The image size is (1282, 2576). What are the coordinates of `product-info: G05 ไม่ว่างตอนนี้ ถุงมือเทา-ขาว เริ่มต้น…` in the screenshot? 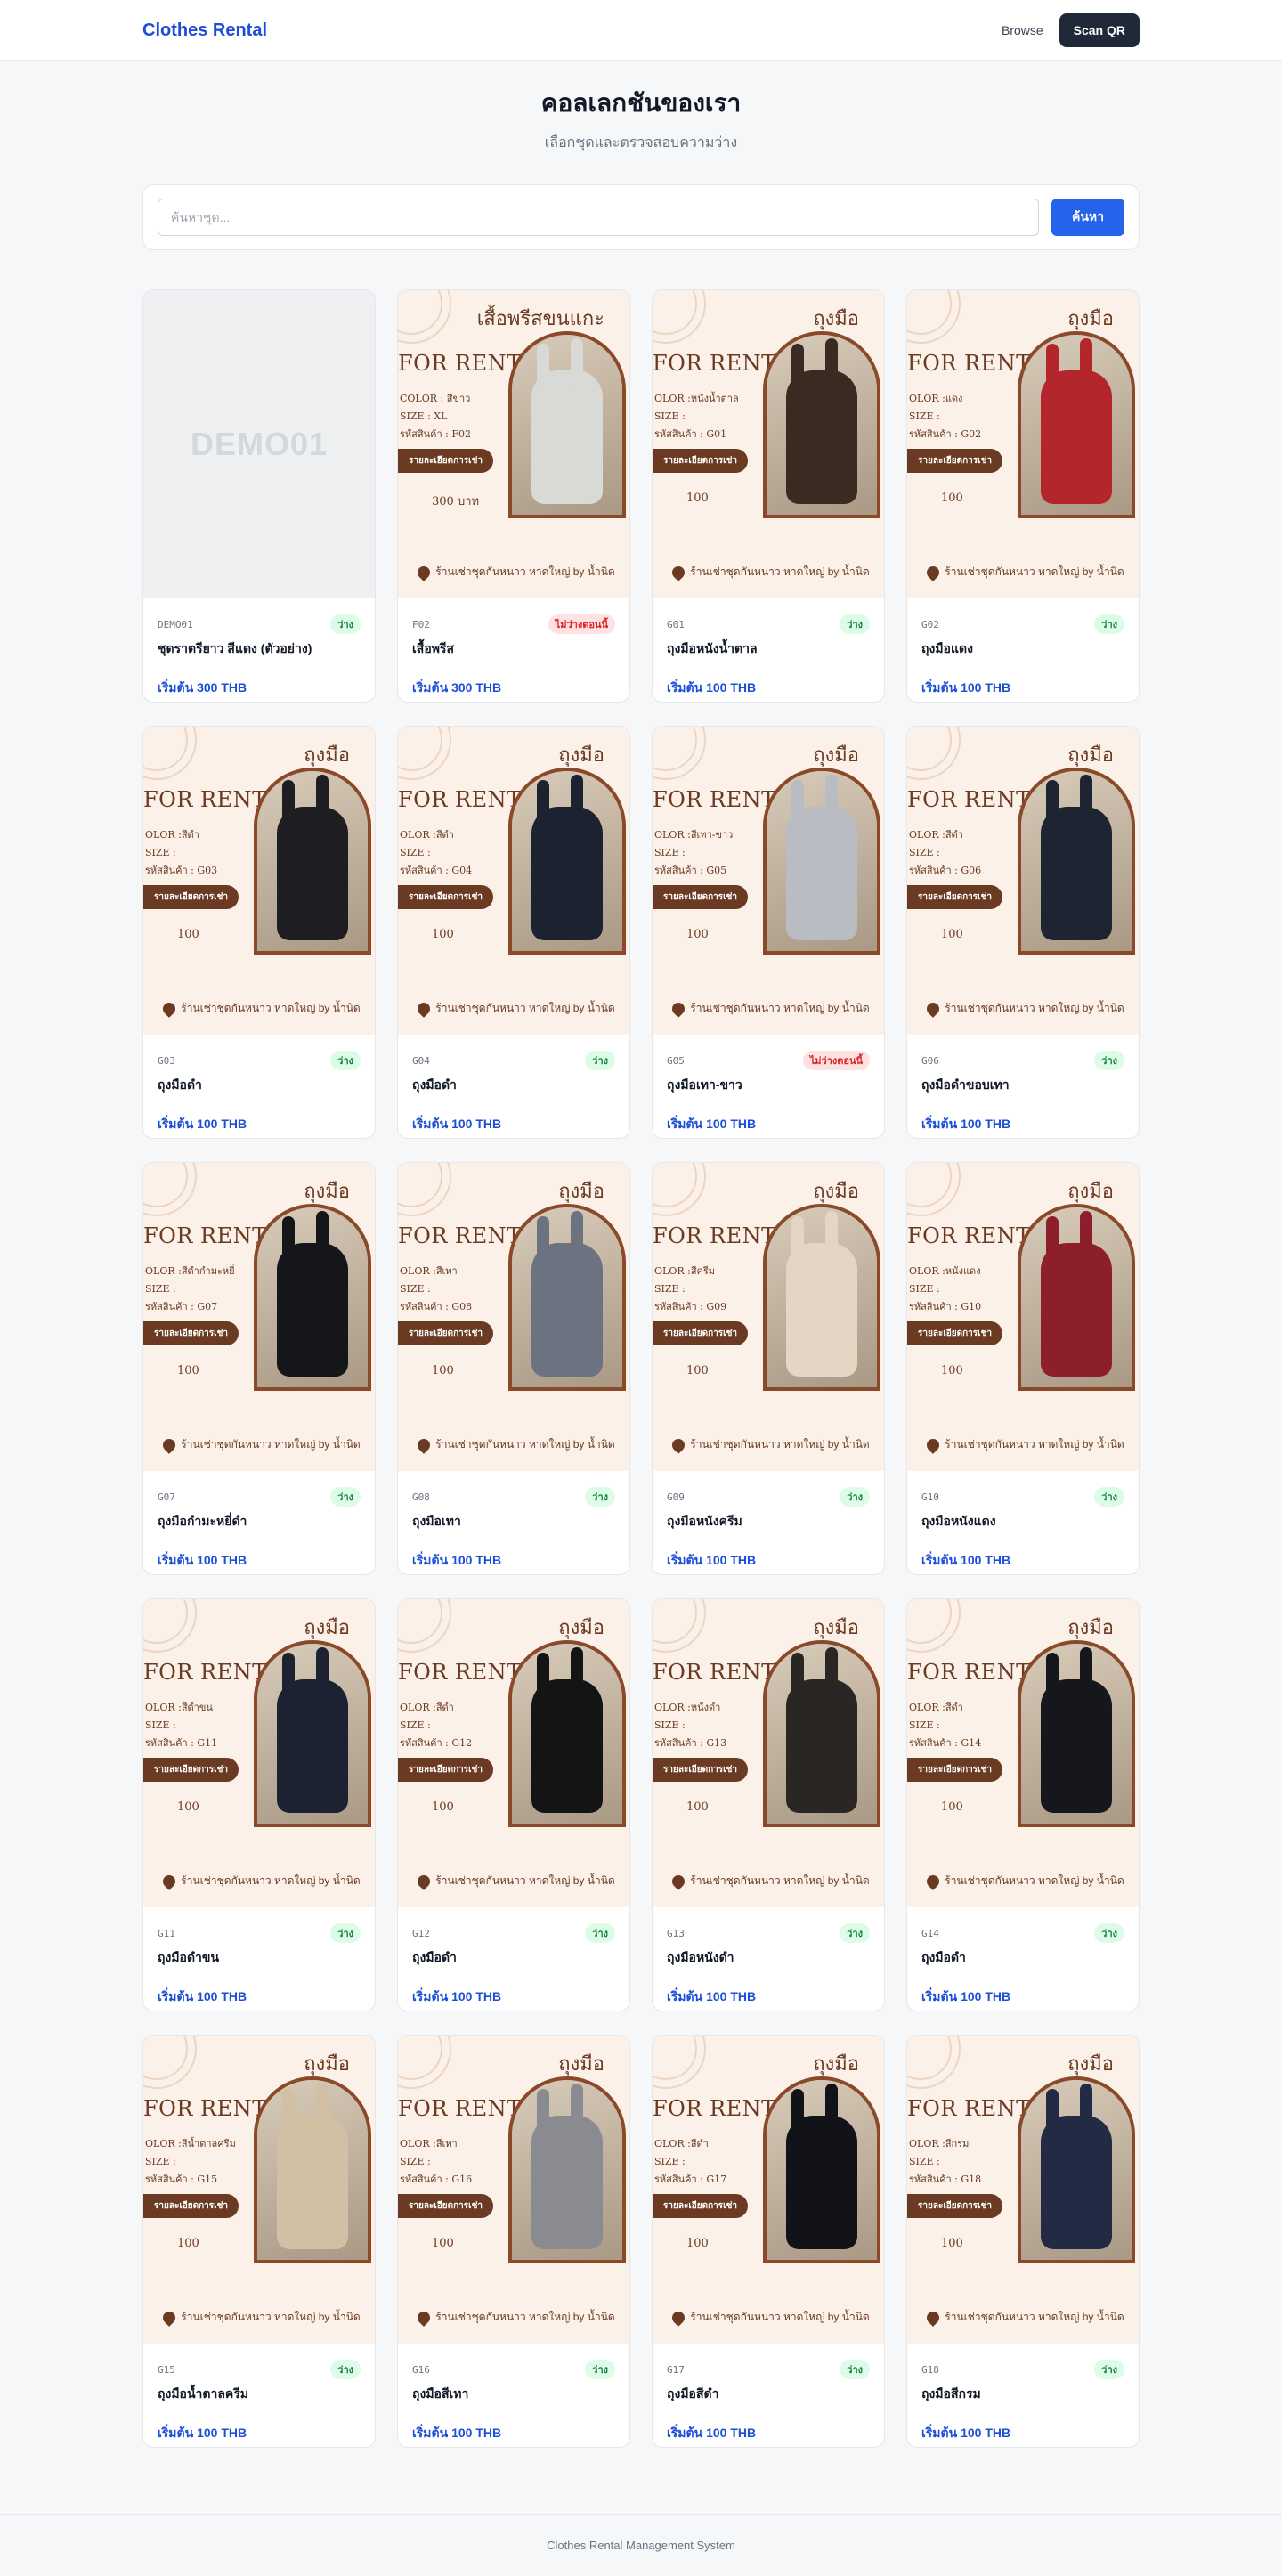 It's located at (768, 1084).